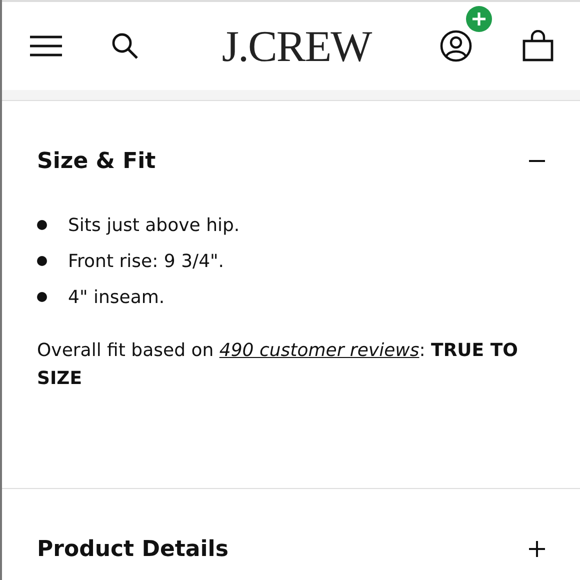  I want to click on shopping-bag-icon, so click(538, 46).